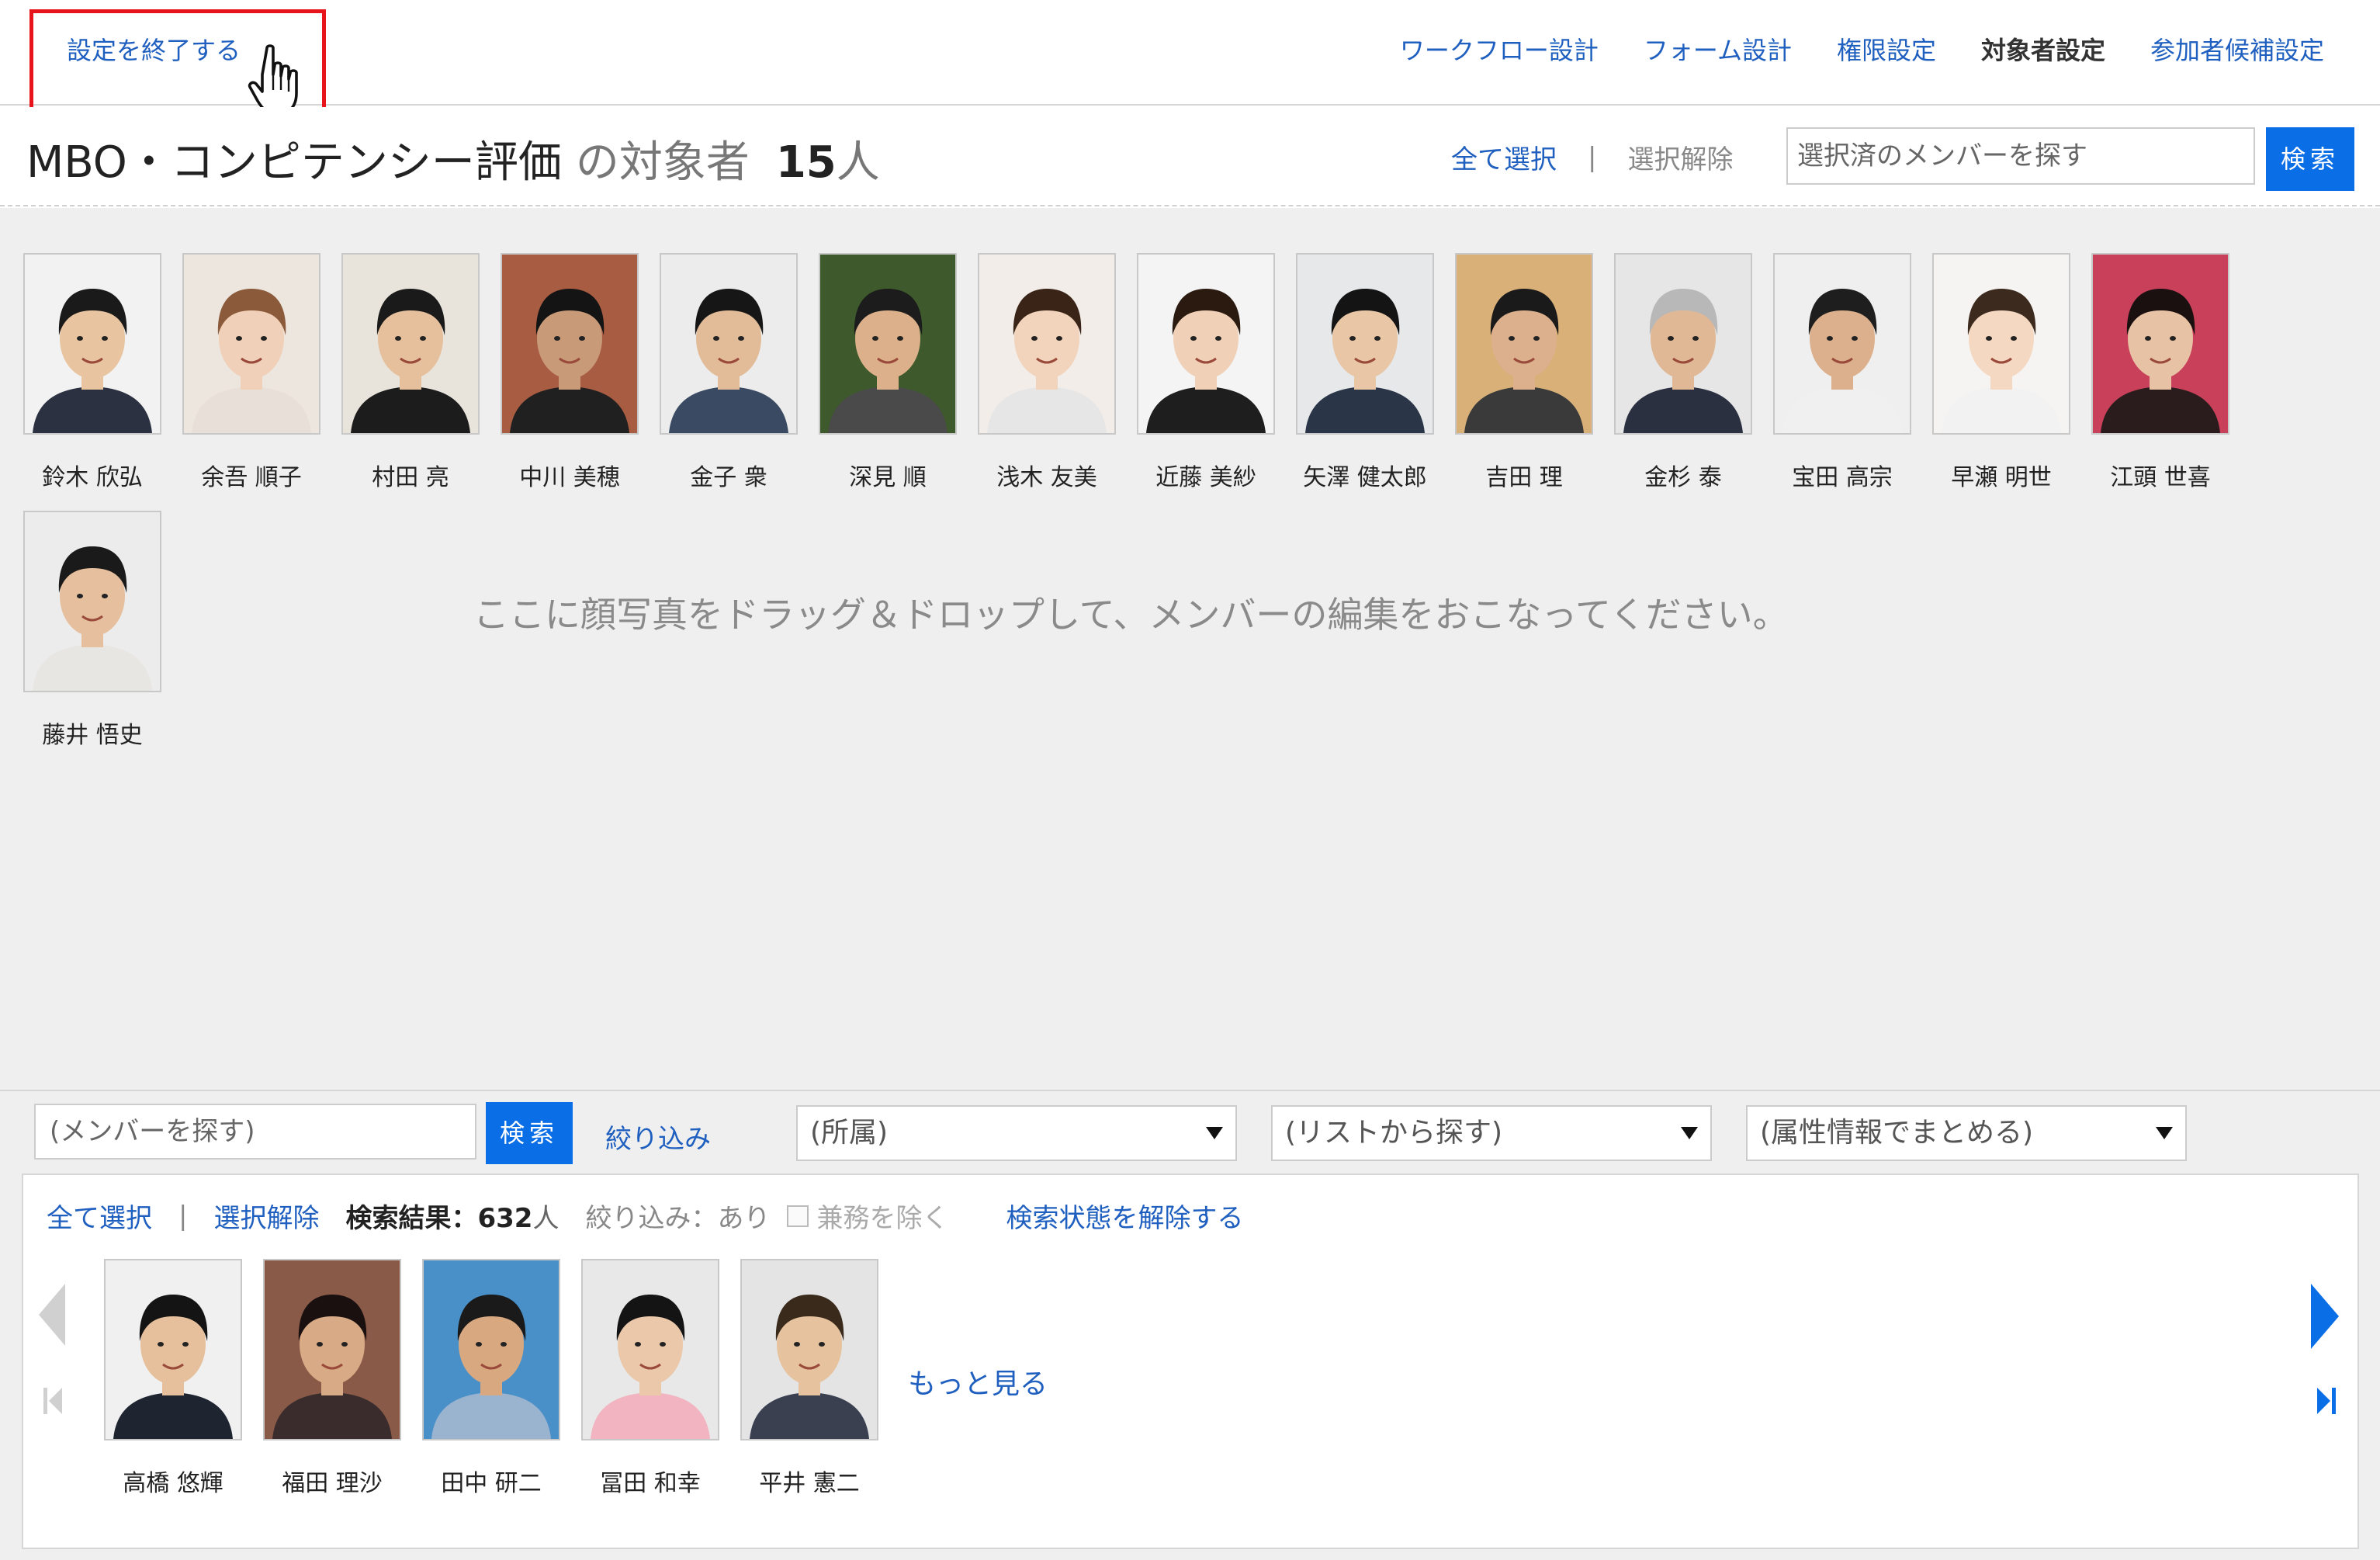  I want to click on attribute-group-select: (属性情報でまとめる), so click(1966, 1133).